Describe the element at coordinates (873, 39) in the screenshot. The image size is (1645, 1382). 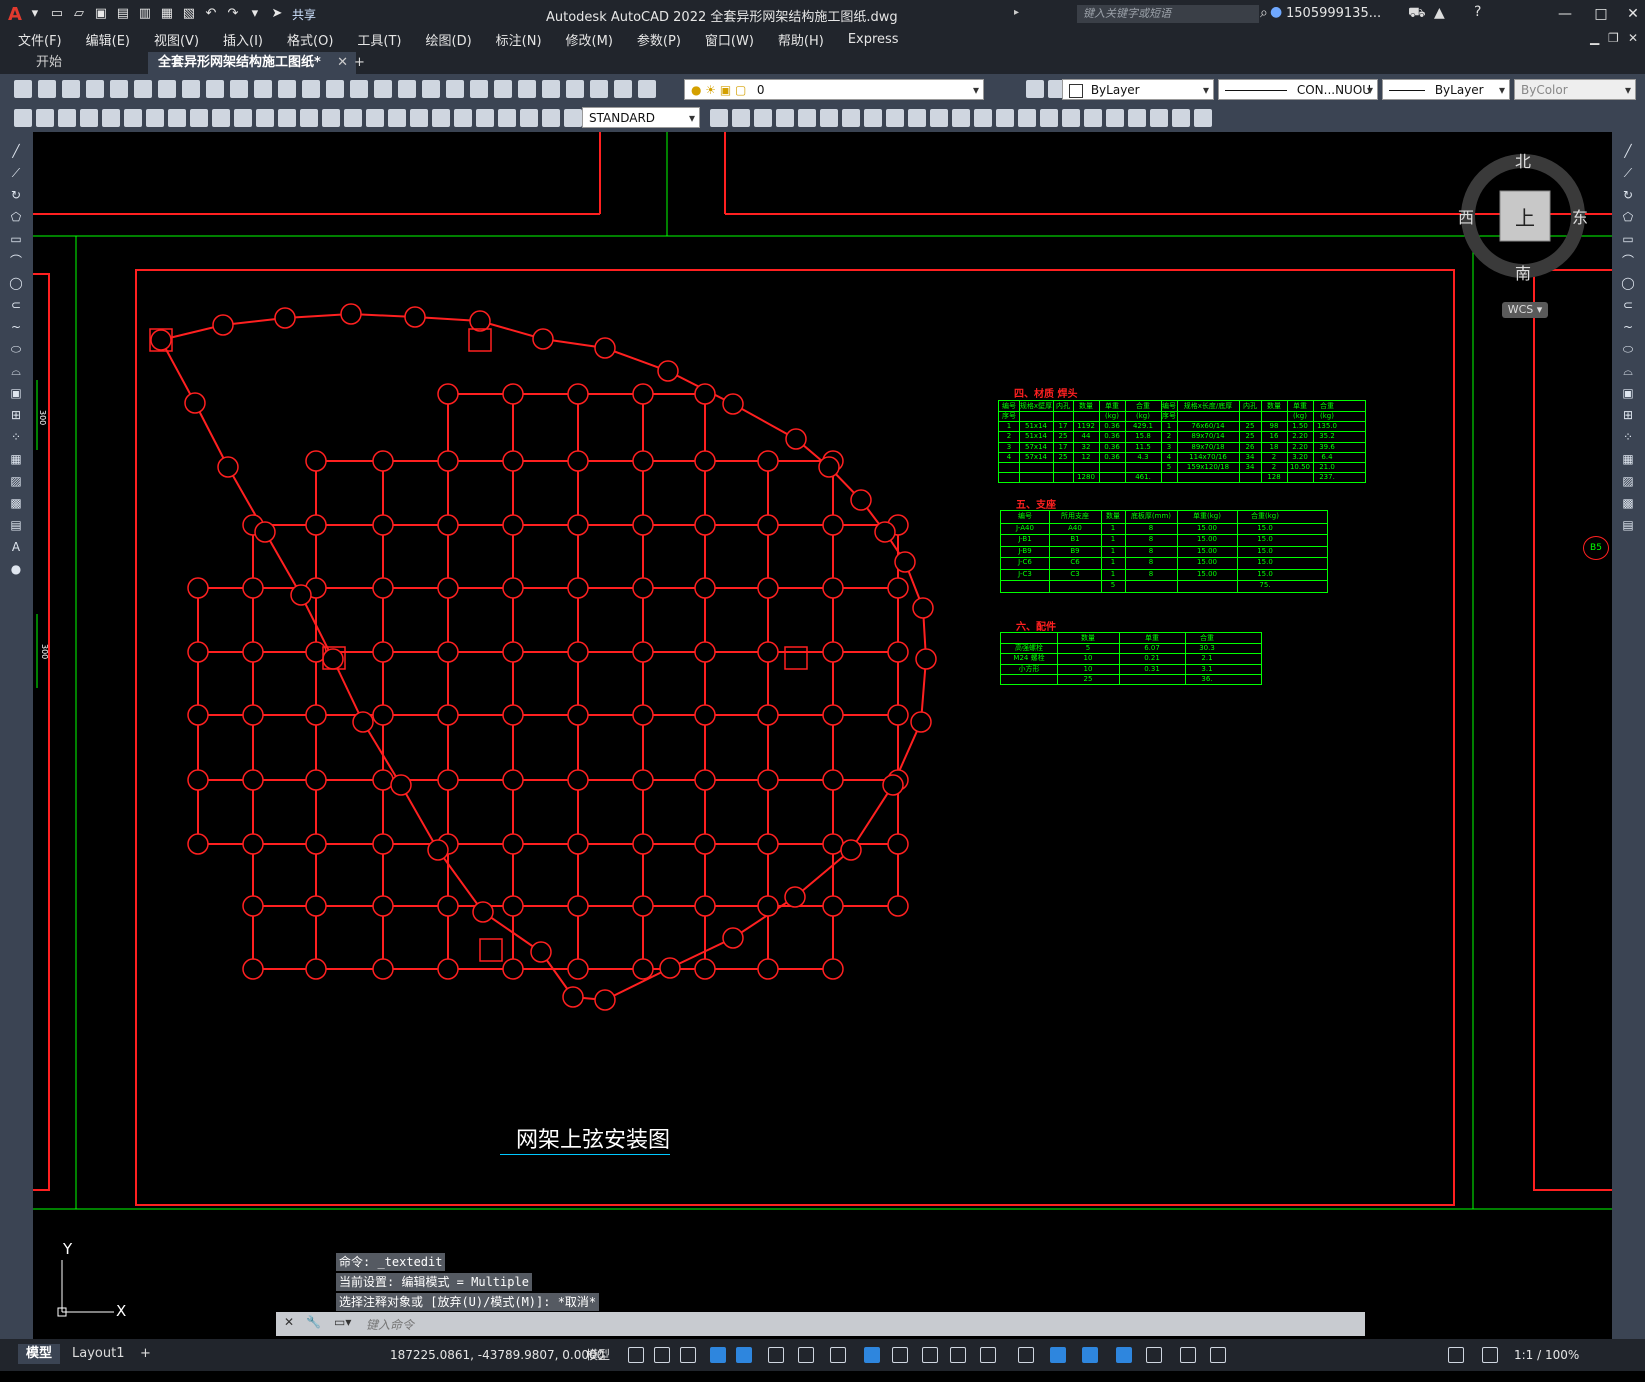
I see `menu-express: Express` at that location.